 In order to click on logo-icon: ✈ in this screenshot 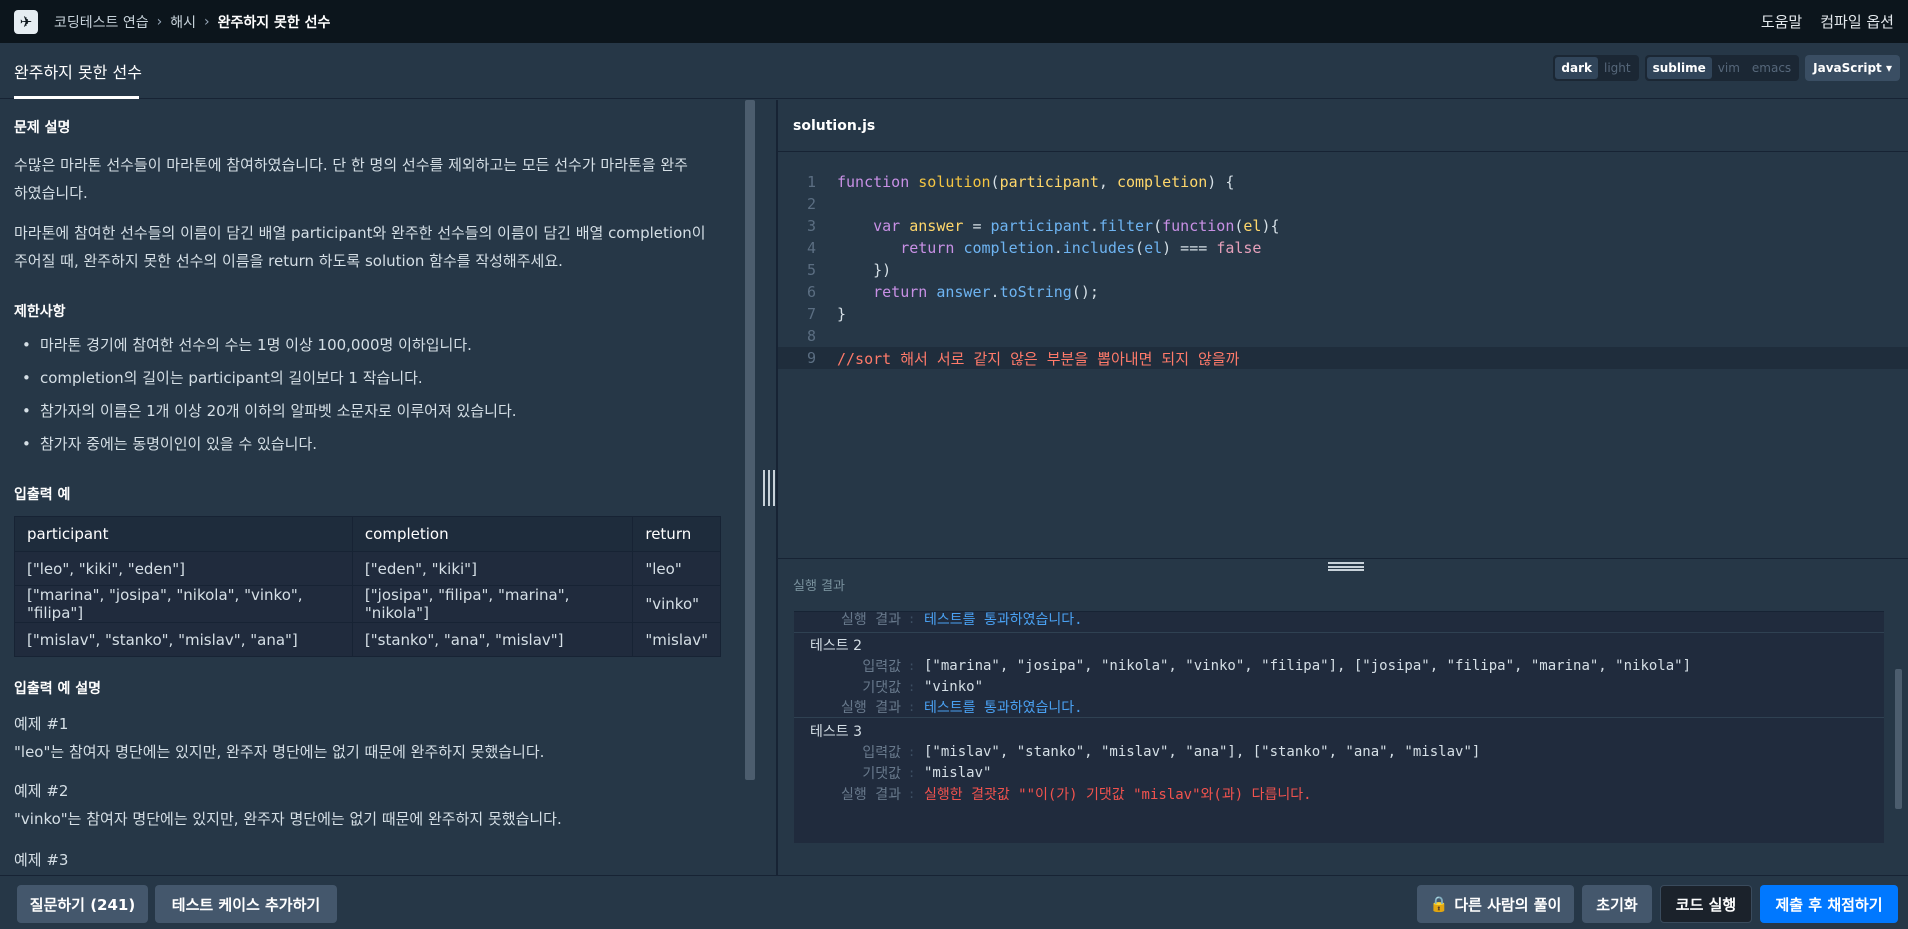, I will do `click(26, 21)`.